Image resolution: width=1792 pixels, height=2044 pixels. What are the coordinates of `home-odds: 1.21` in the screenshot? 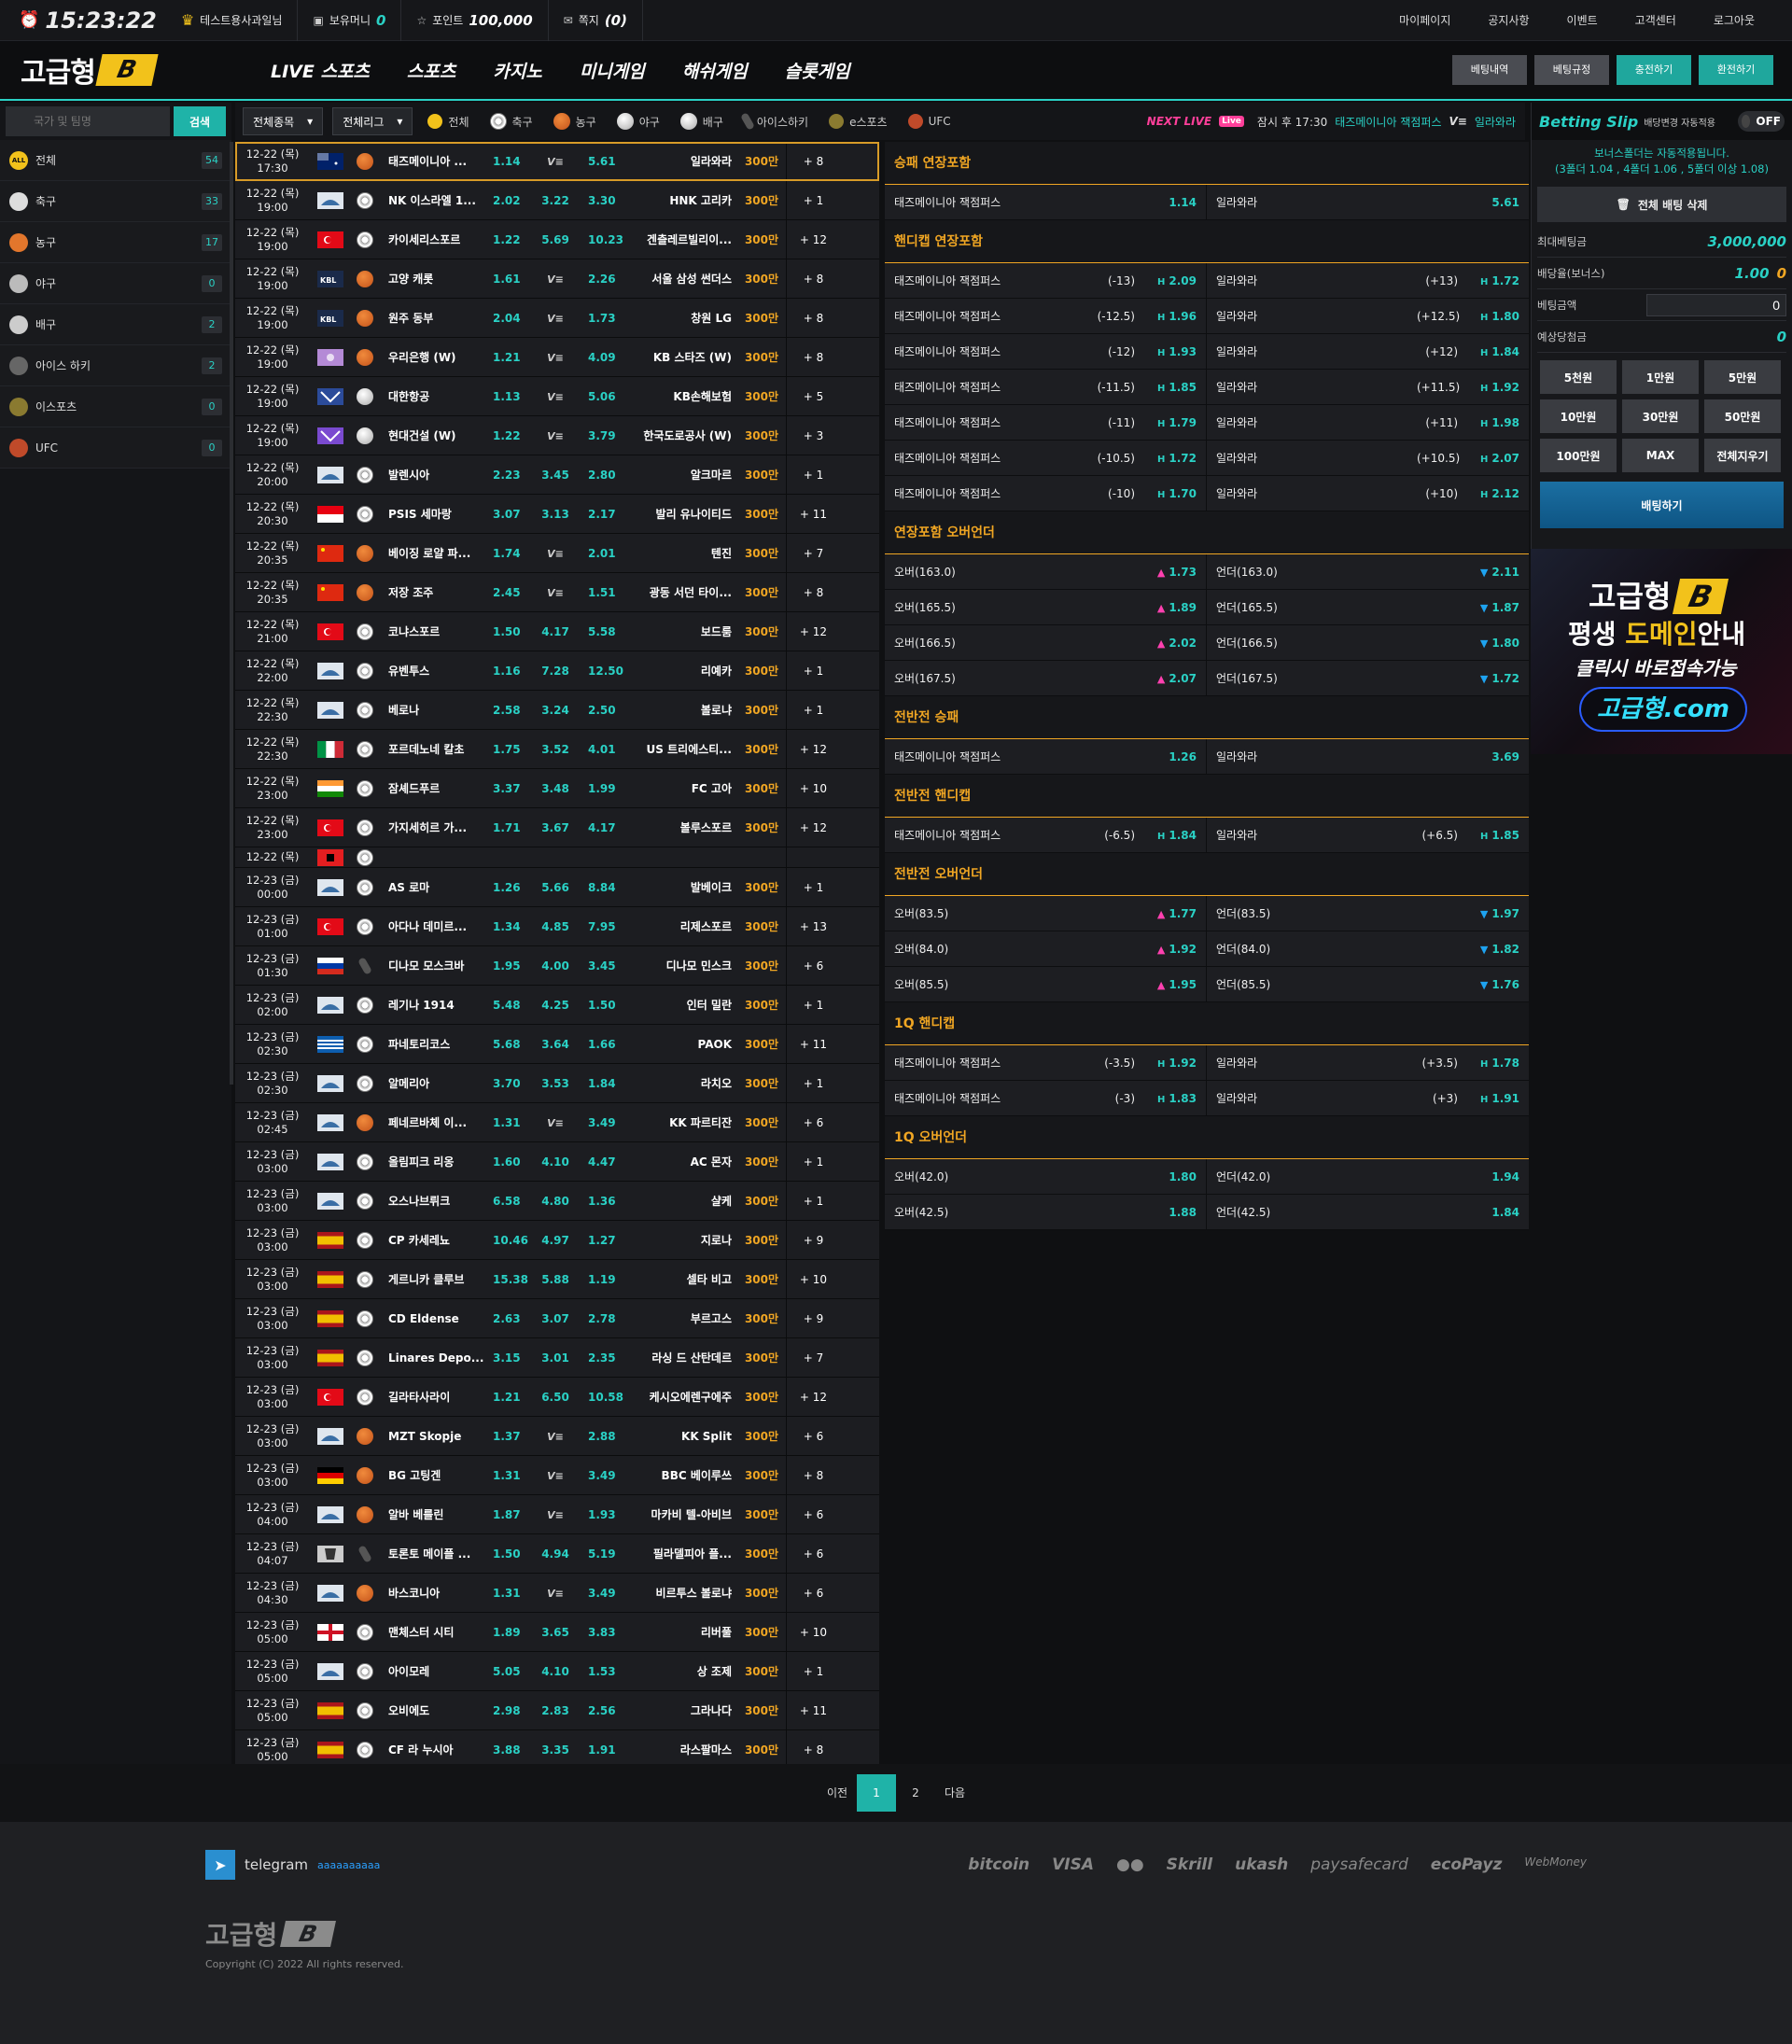 It's located at (508, 1397).